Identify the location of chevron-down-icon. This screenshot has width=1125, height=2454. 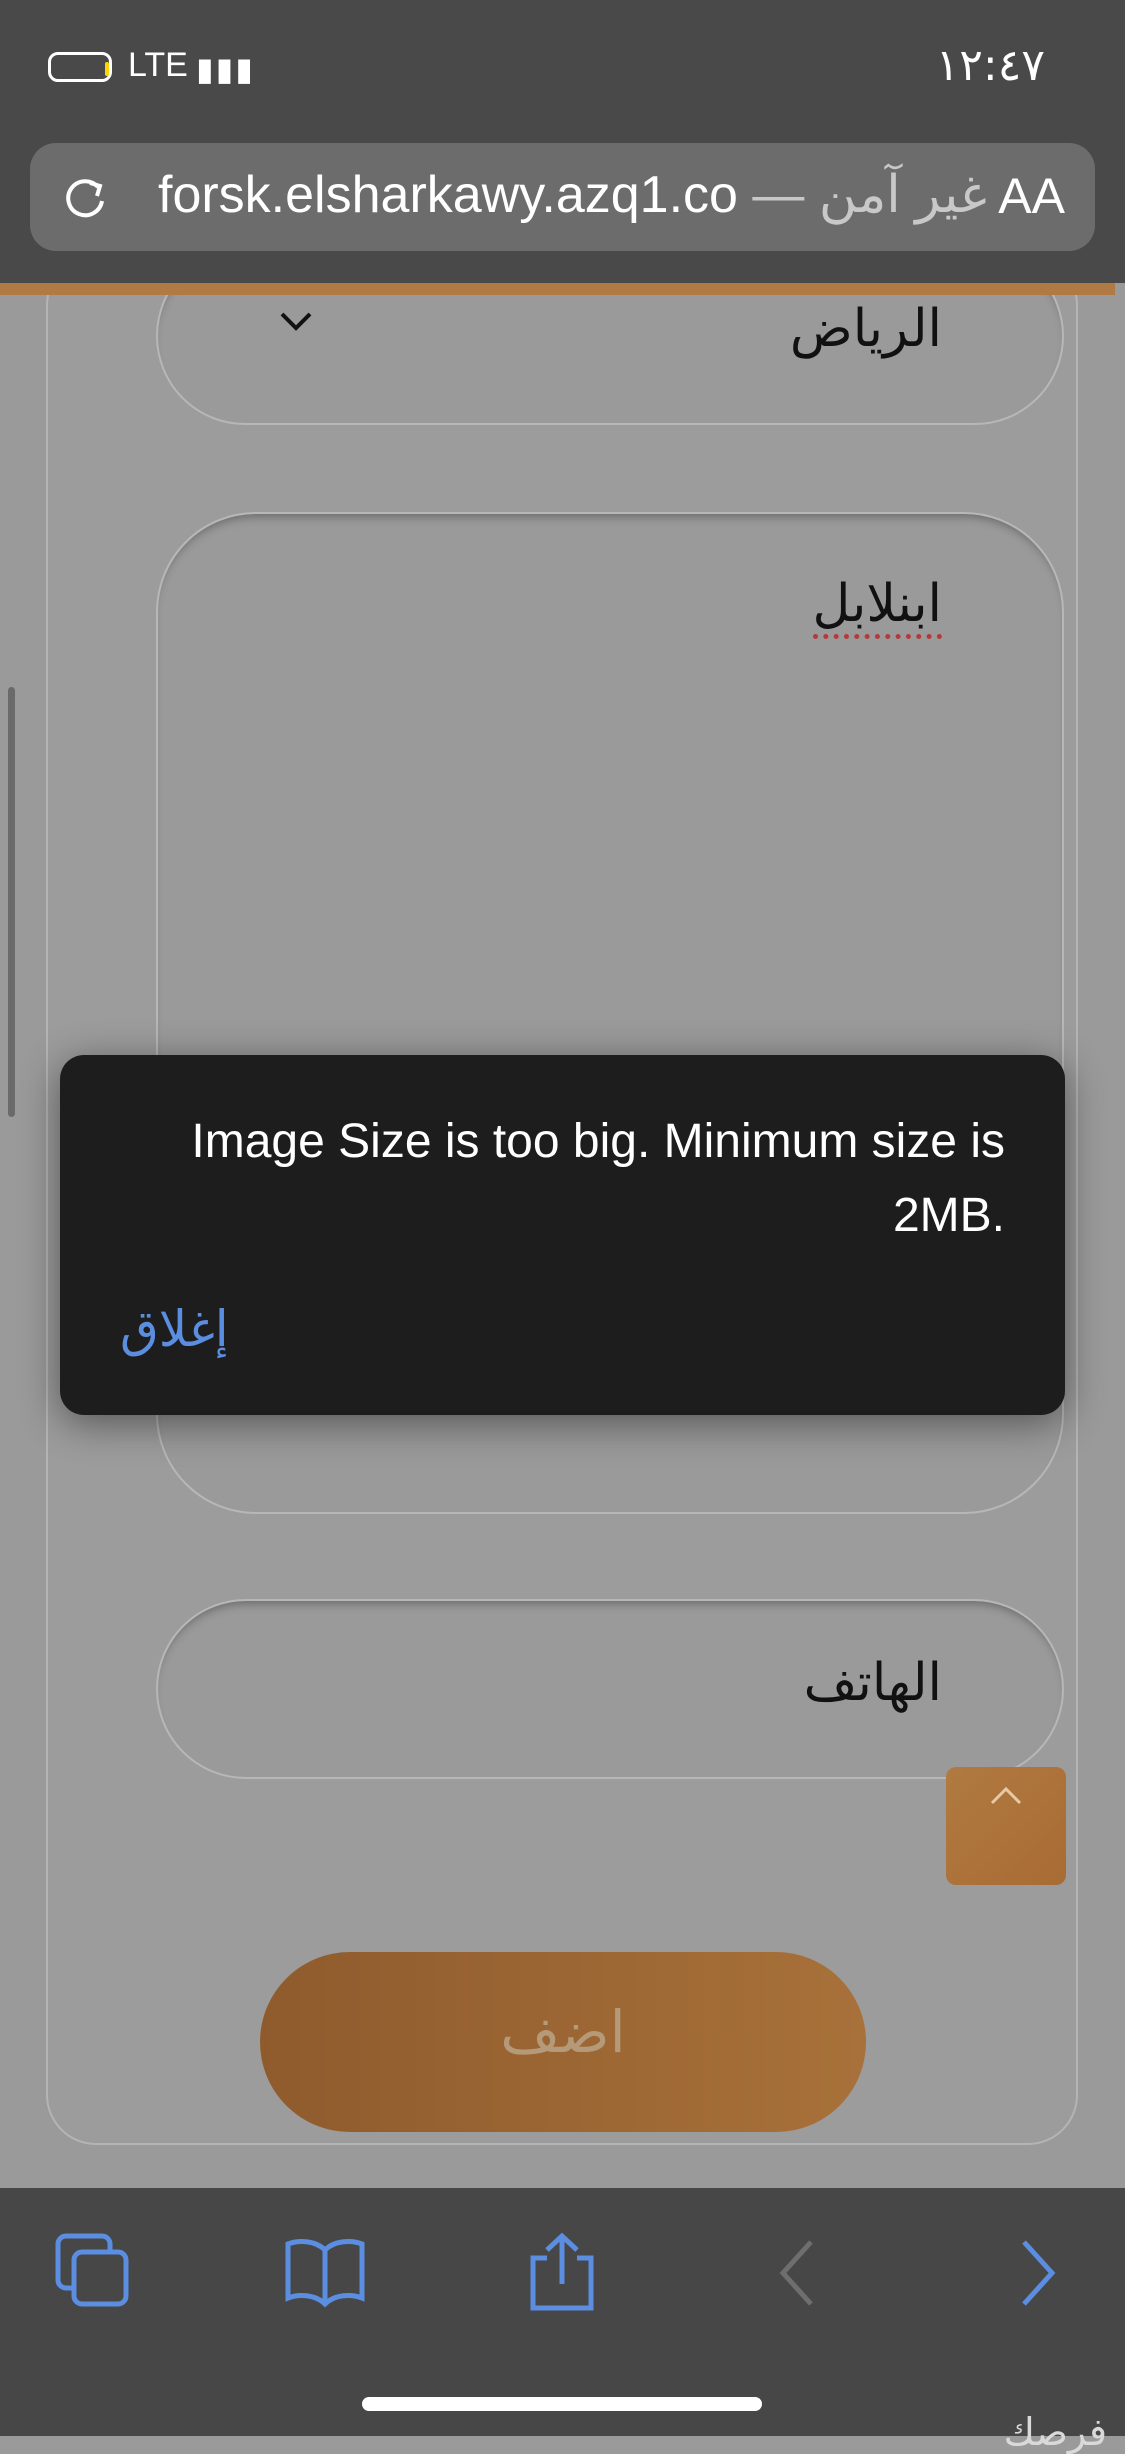
(296, 321).